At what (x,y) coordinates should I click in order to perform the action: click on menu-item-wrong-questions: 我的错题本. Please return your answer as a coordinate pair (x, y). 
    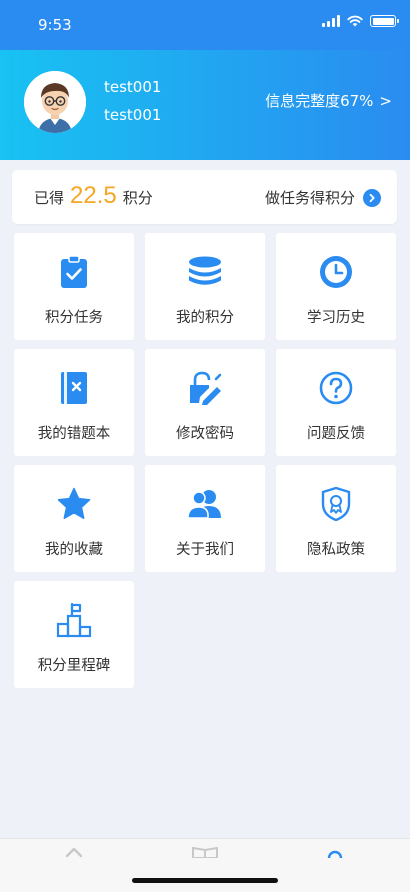
    Looking at the image, I should click on (74, 402).